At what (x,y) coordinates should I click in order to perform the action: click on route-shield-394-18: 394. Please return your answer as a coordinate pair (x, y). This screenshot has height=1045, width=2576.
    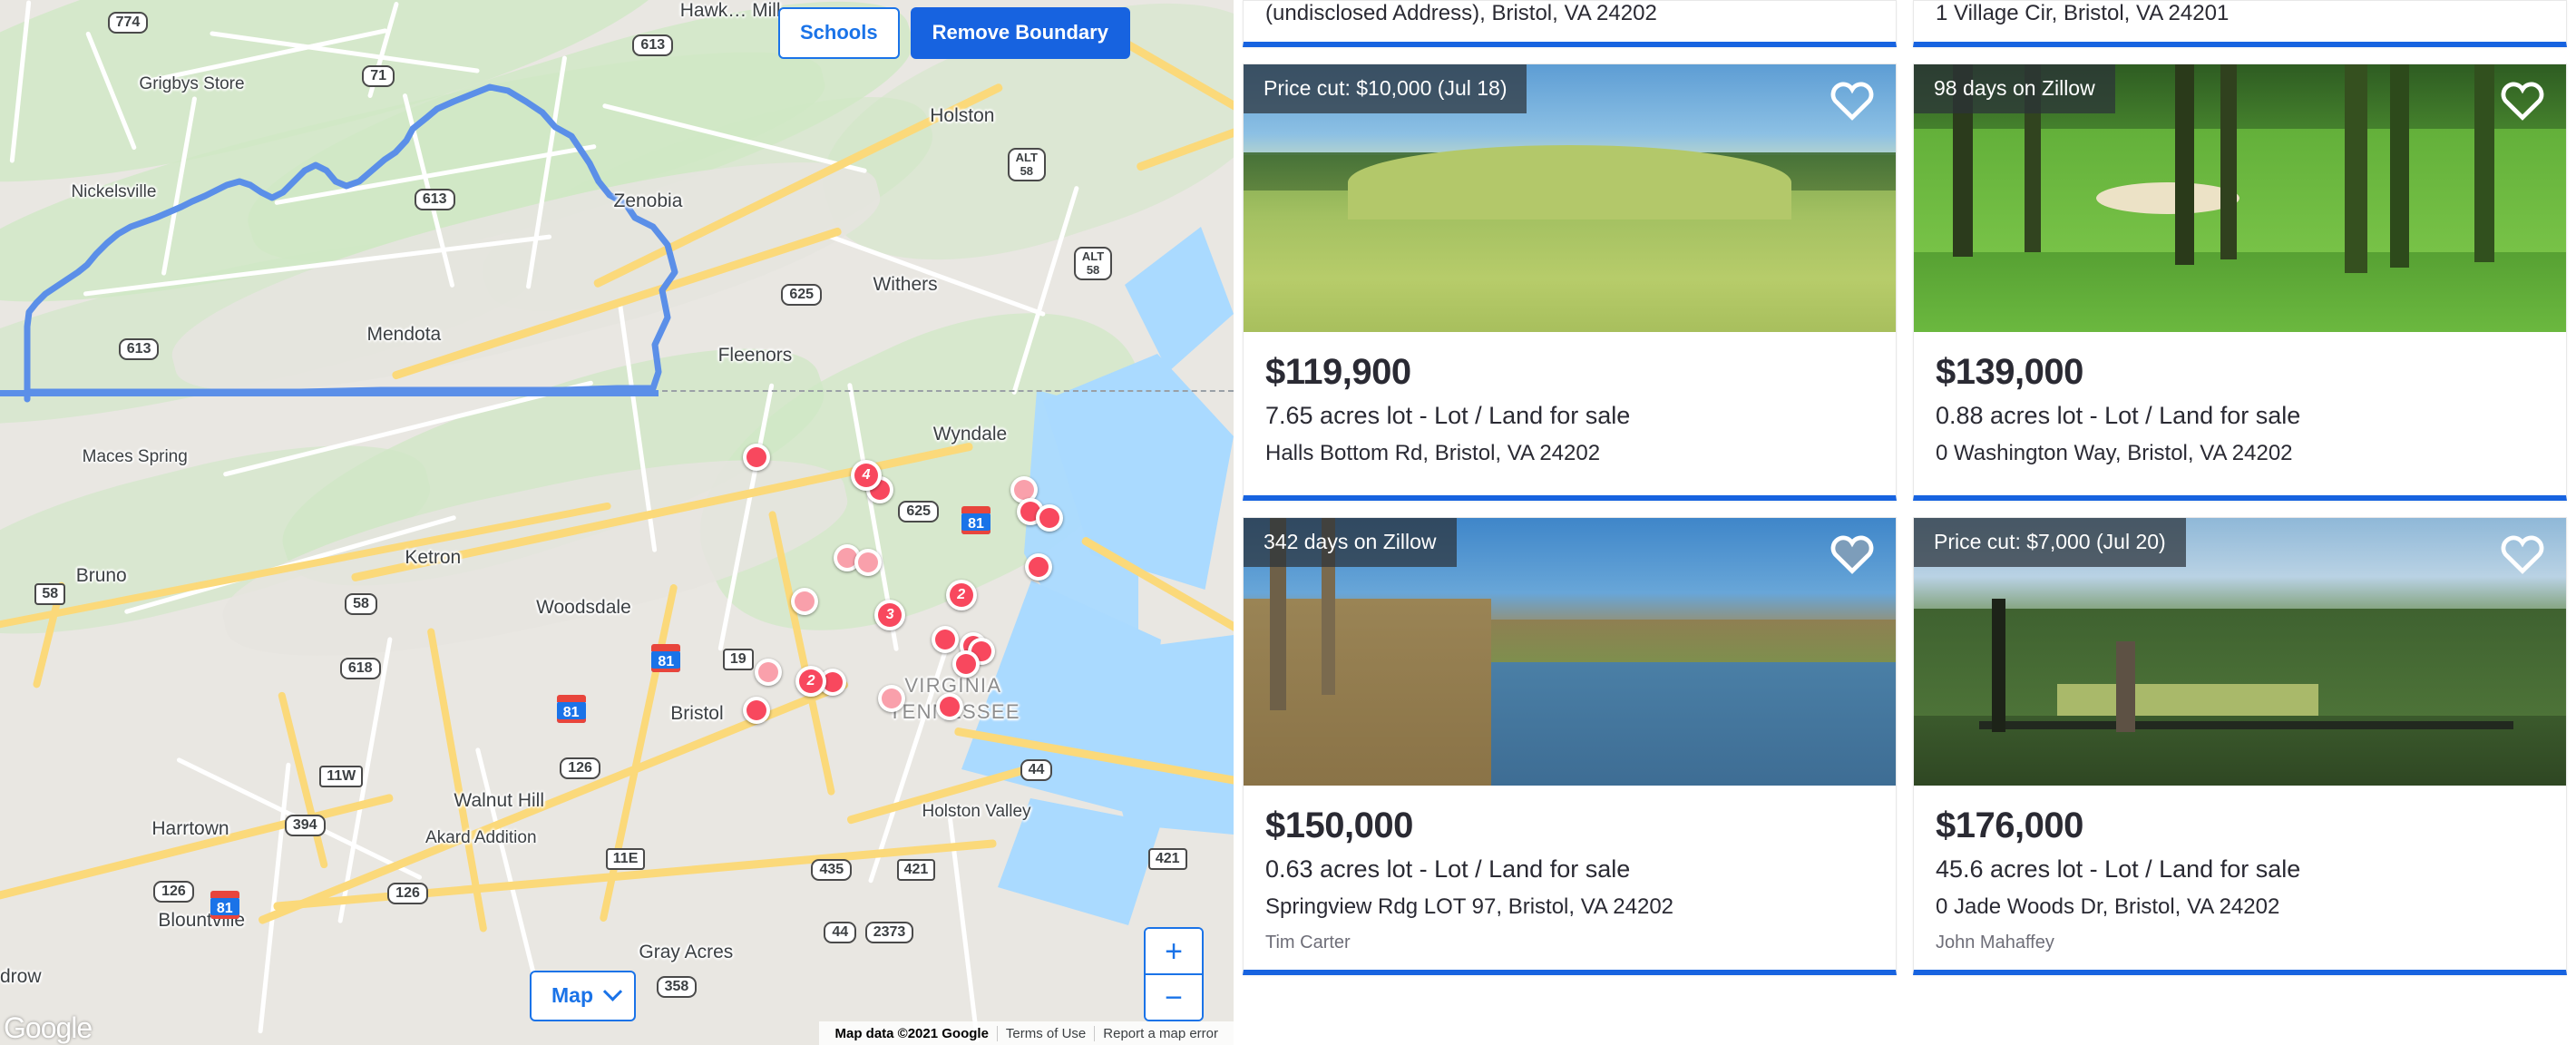
    Looking at the image, I should click on (305, 826).